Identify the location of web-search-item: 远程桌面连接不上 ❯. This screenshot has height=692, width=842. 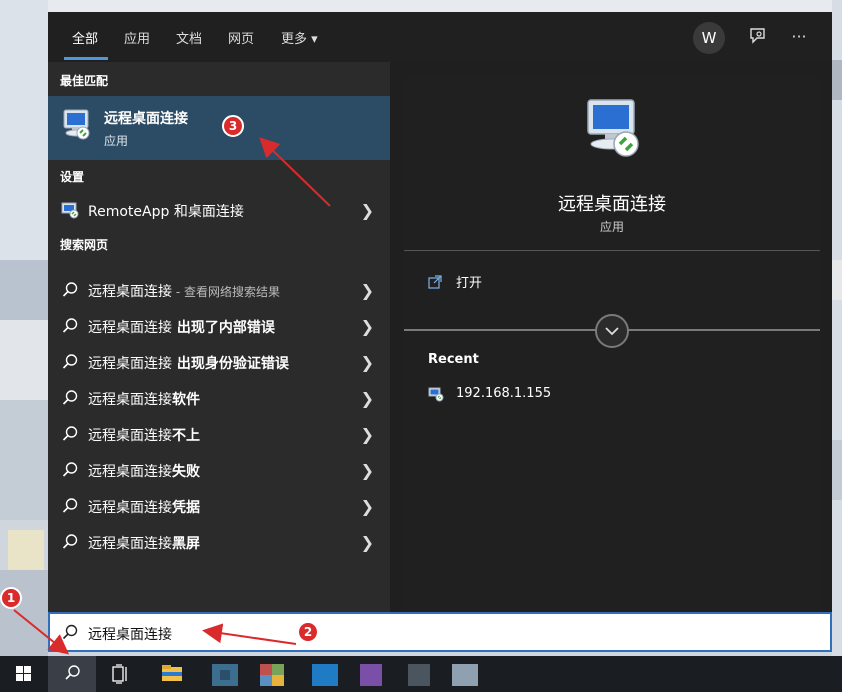
(219, 434).